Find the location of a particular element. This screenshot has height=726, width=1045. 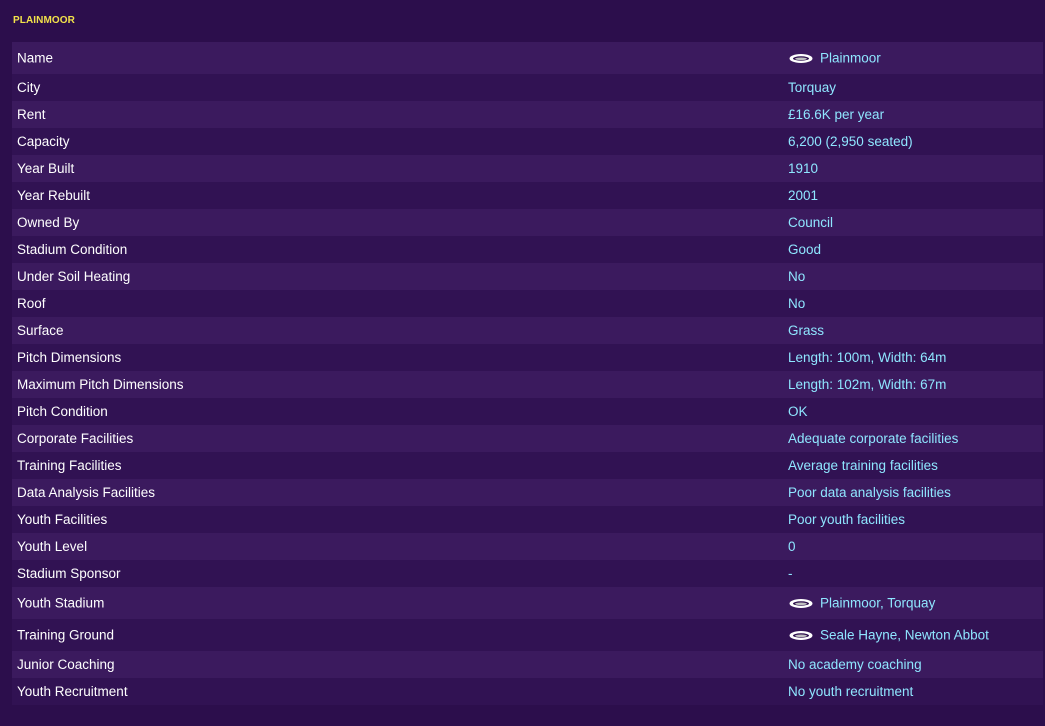

detail-row-owned-by: Owned By Council is located at coordinates (527, 222).